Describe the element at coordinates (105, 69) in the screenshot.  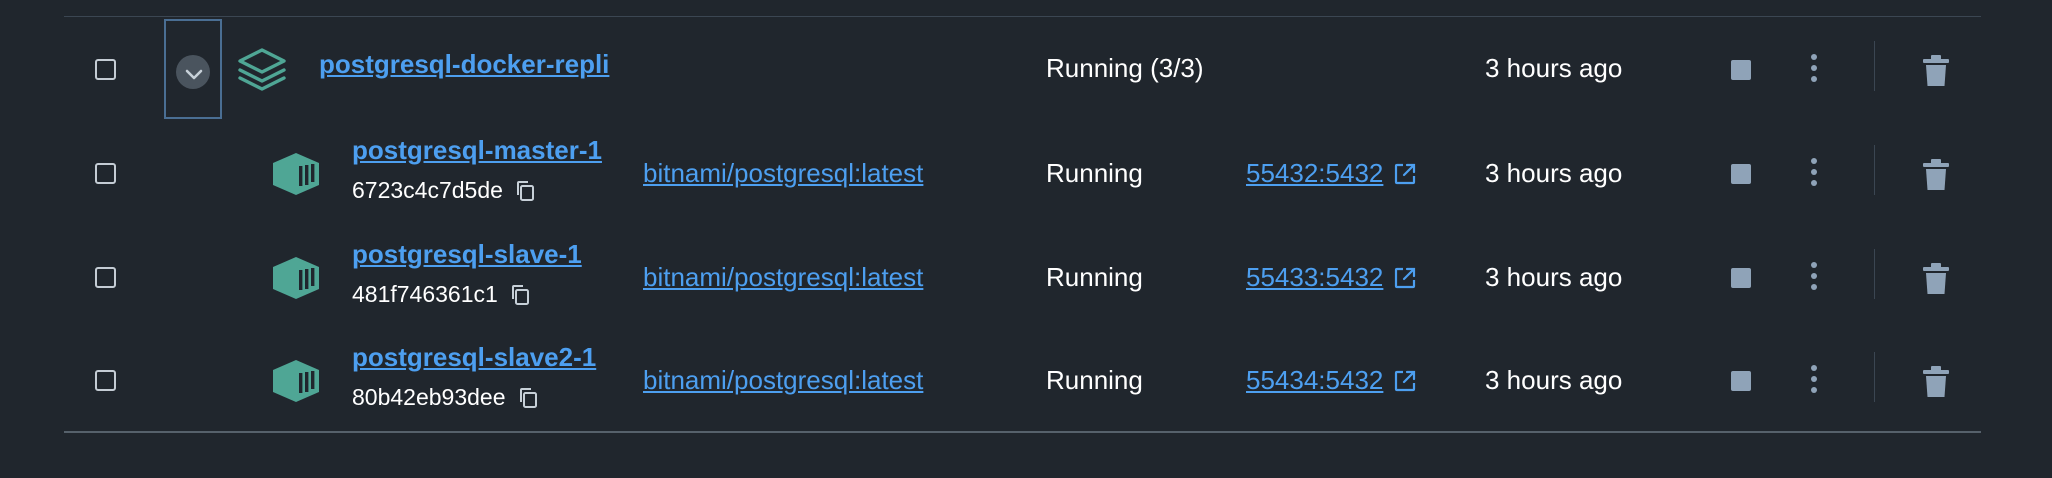
I see `group-select-checkbox` at that location.